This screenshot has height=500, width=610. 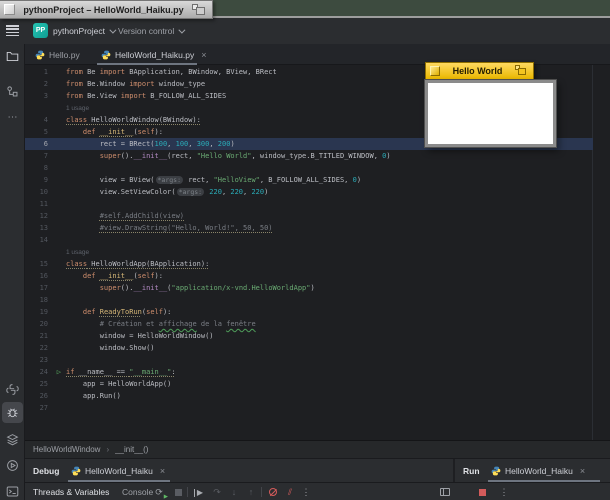 What do you see at coordinates (251, 492) in the screenshot?
I see `step-out-icon: ↑` at bounding box center [251, 492].